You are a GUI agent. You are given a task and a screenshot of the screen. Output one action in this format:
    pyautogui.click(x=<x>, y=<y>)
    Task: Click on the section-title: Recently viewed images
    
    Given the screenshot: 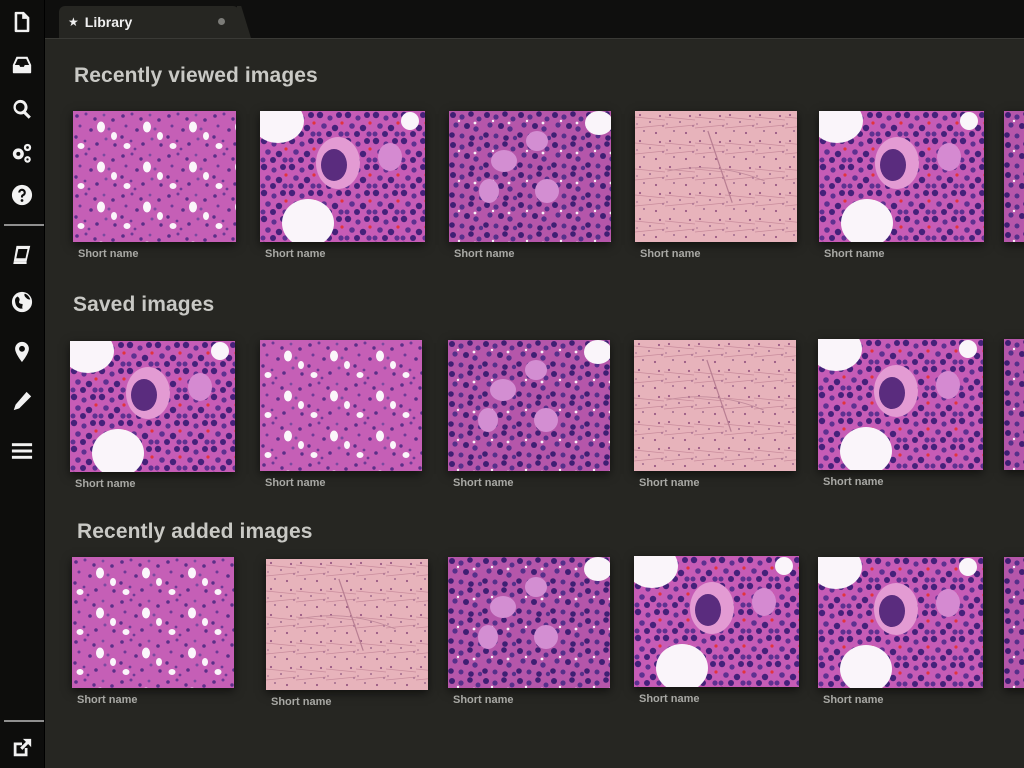 What is the action you would take?
    pyautogui.click(x=196, y=75)
    